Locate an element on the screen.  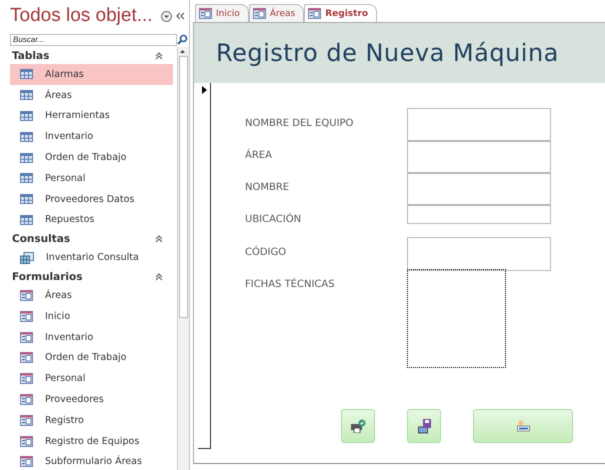
save-icon is located at coordinates (424, 426).